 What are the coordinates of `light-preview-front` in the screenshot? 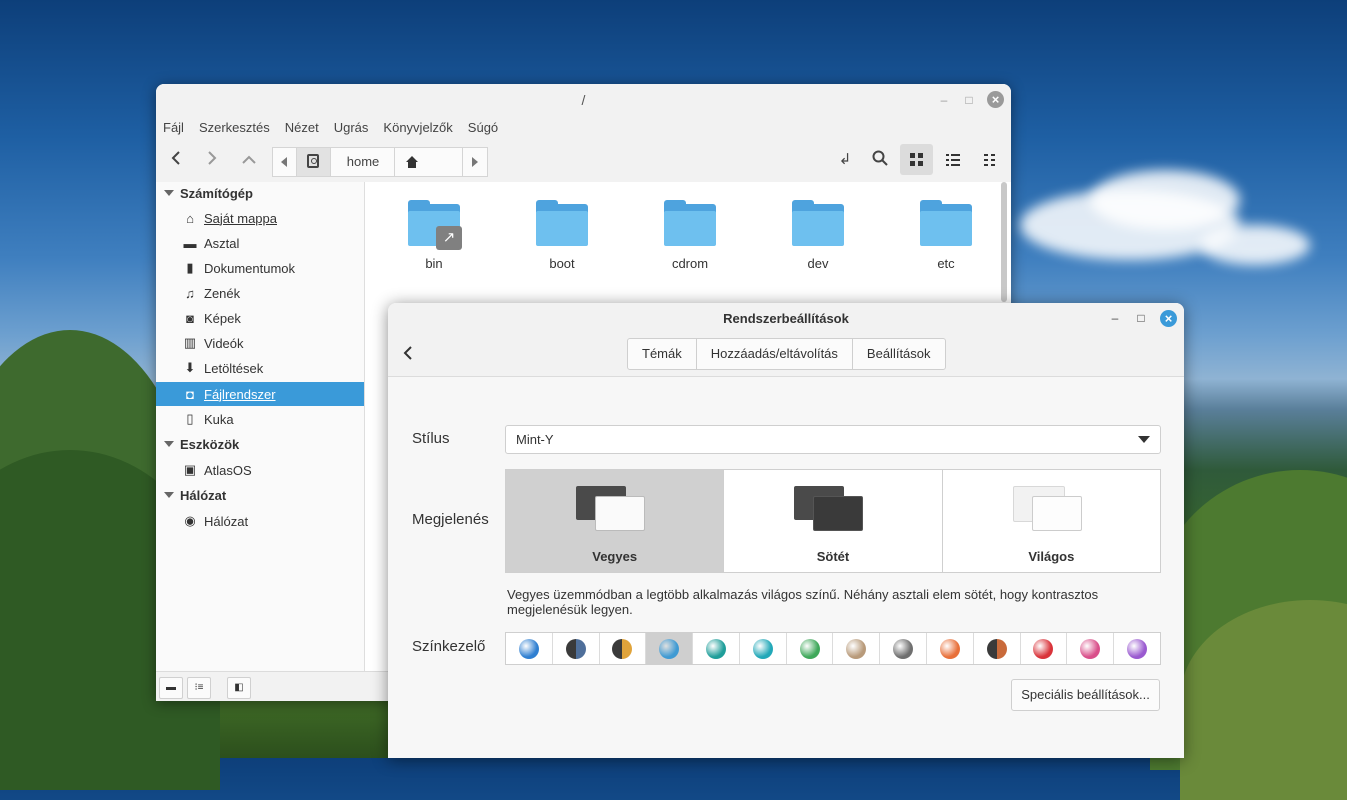 It's located at (1056, 513).